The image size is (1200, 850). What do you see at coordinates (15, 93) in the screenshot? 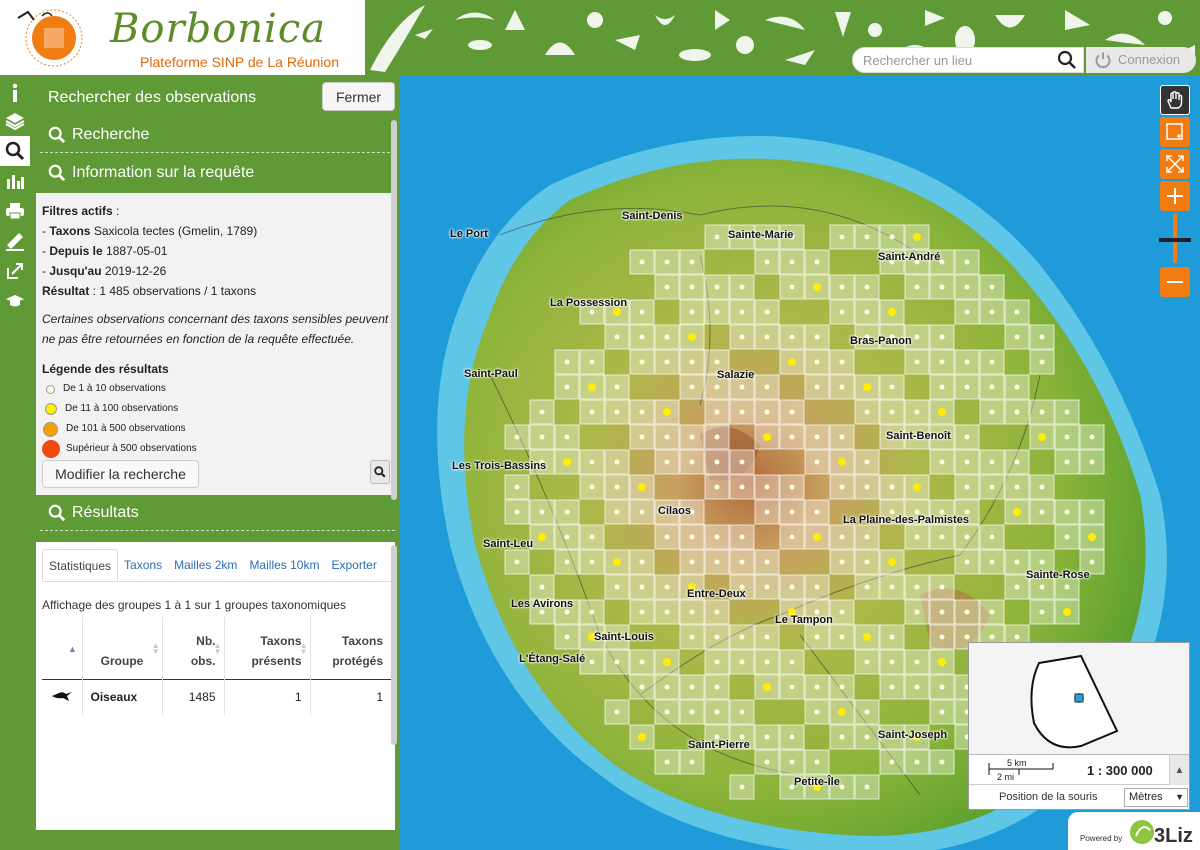
I see `info-button` at bounding box center [15, 93].